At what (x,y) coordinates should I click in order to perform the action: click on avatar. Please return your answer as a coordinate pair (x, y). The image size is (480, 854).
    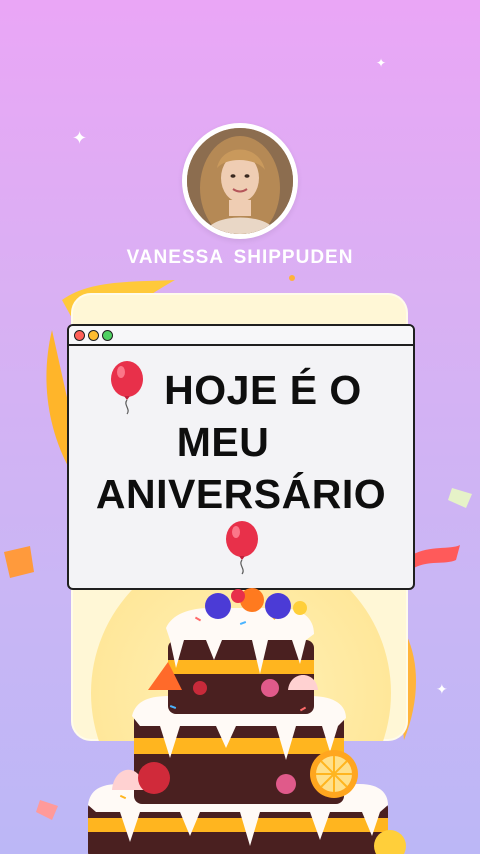
    Looking at the image, I should click on (240, 181).